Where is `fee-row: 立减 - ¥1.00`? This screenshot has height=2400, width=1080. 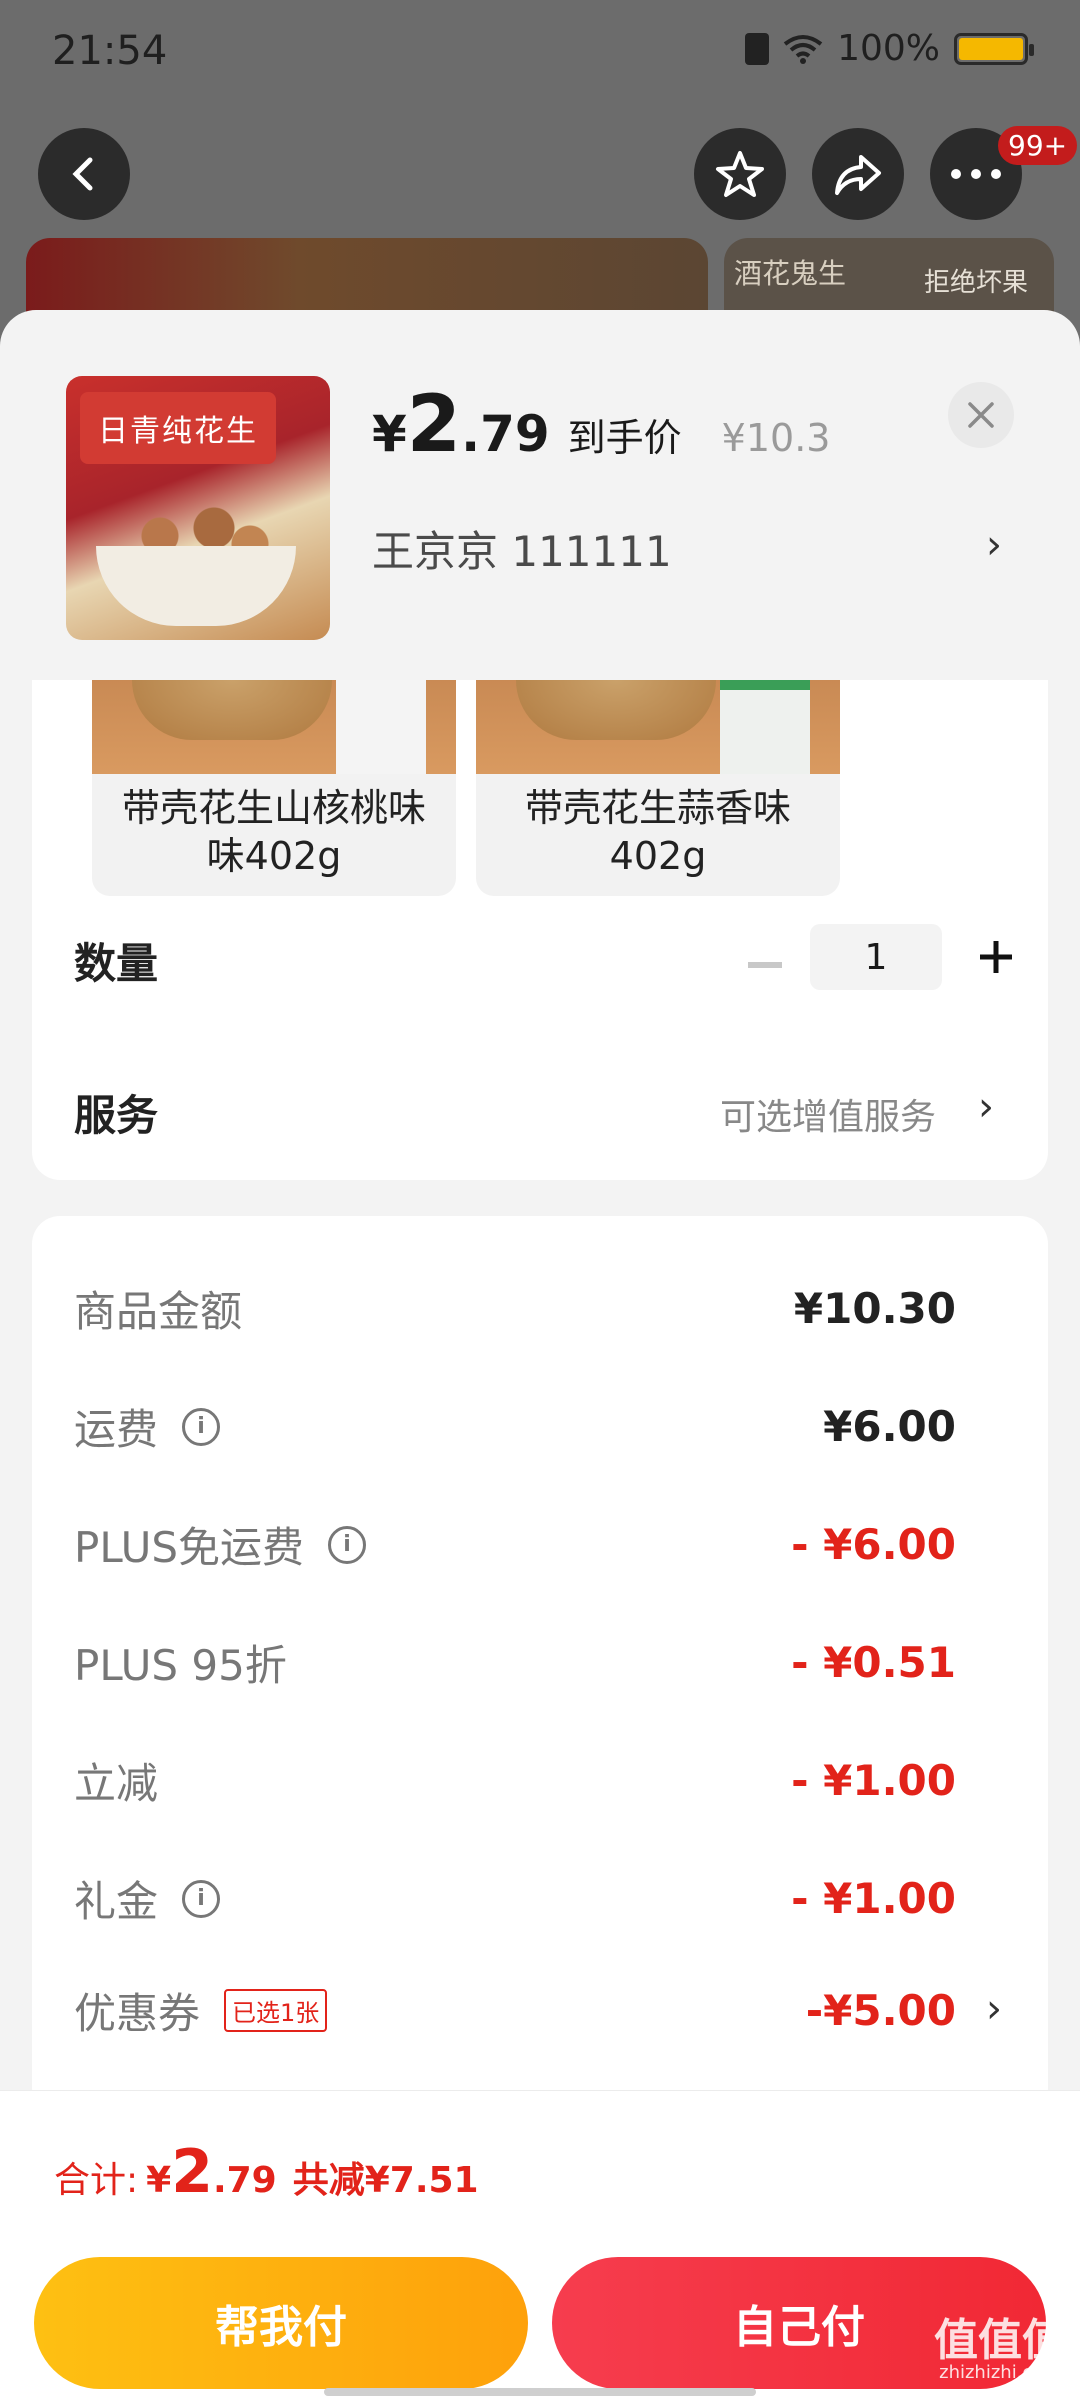 fee-row: 立减 - ¥1.00 is located at coordinates (515, 1782).